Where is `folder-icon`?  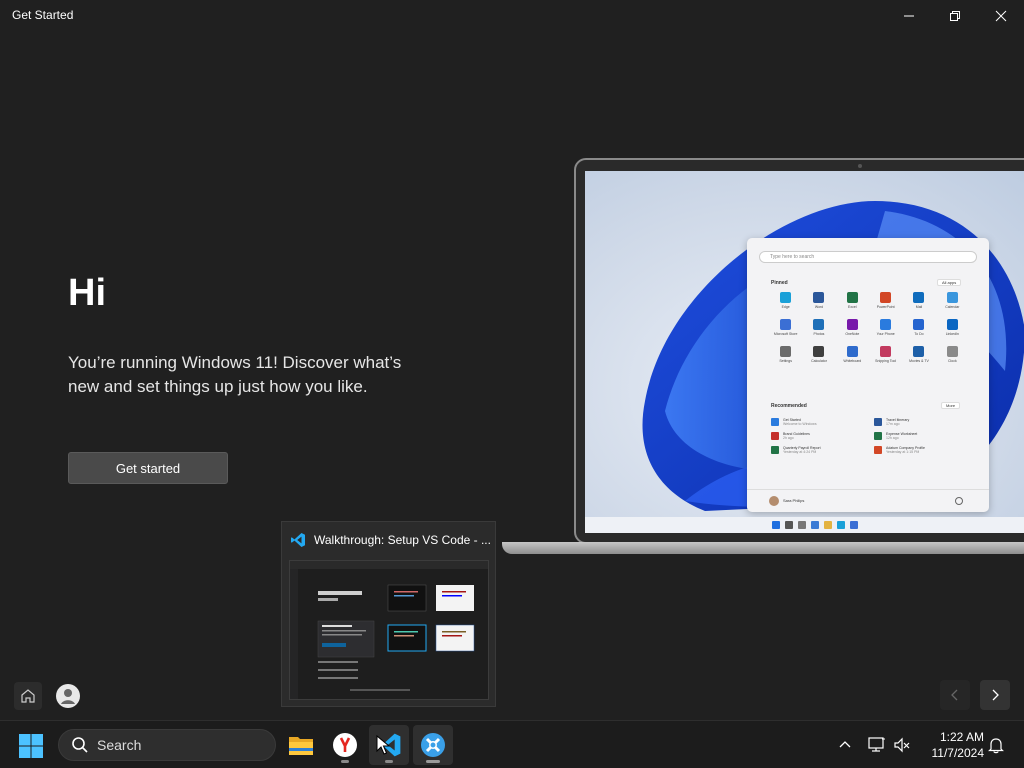 folder-icon is located at coordinates (301, 746).